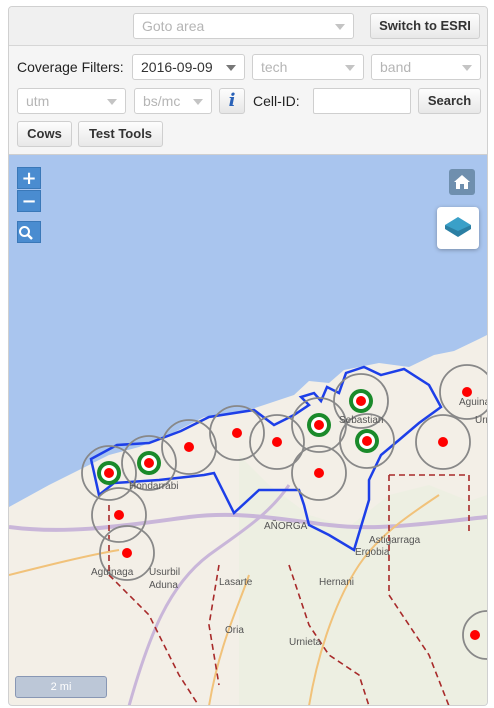  I want to click on home-button, so click(462, 182).